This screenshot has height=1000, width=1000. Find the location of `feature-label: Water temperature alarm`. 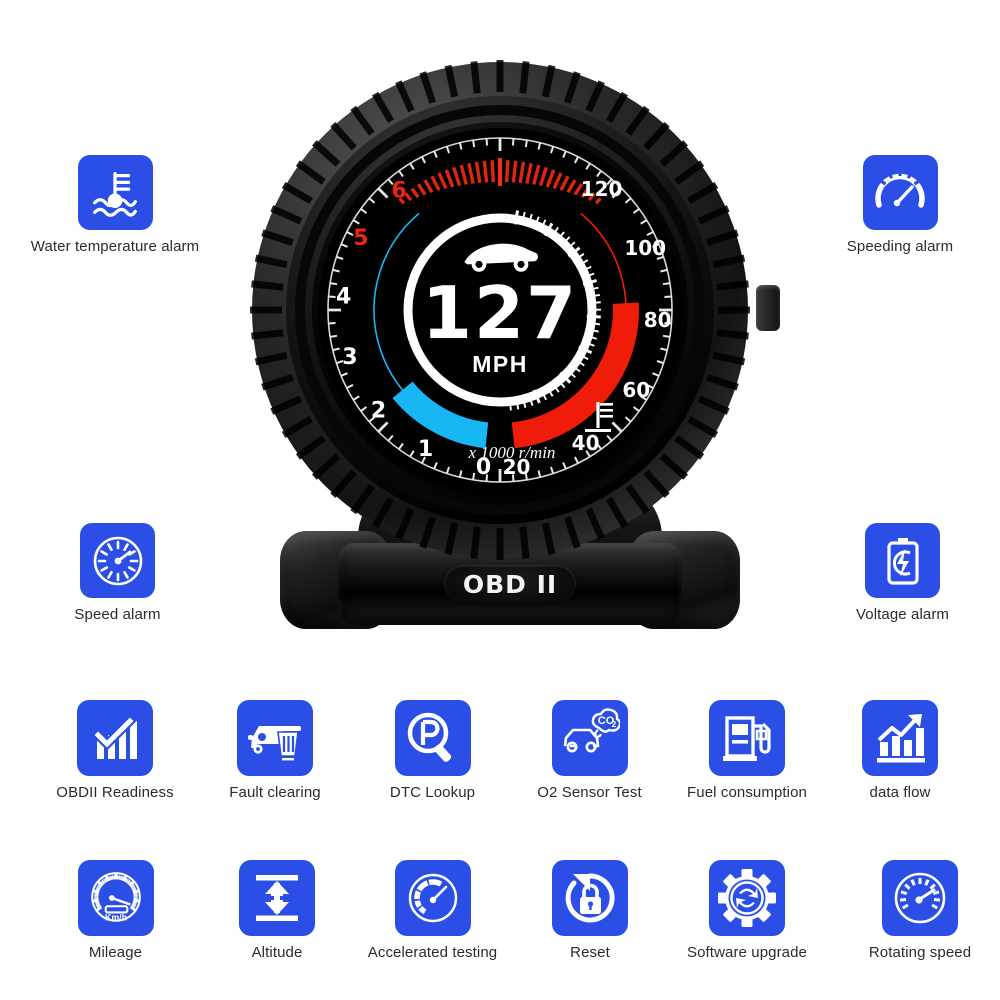

feature-label: Water temperature alarm is located at coordinates (115, 246).